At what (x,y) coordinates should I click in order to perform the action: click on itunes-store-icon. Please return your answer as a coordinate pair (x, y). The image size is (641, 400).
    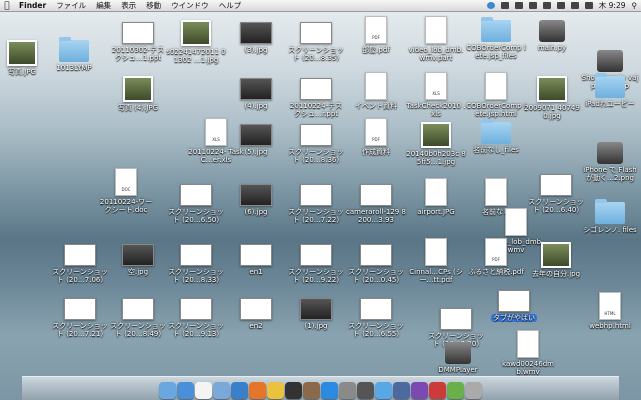
    Looking at the image, I should click on (419, 390).